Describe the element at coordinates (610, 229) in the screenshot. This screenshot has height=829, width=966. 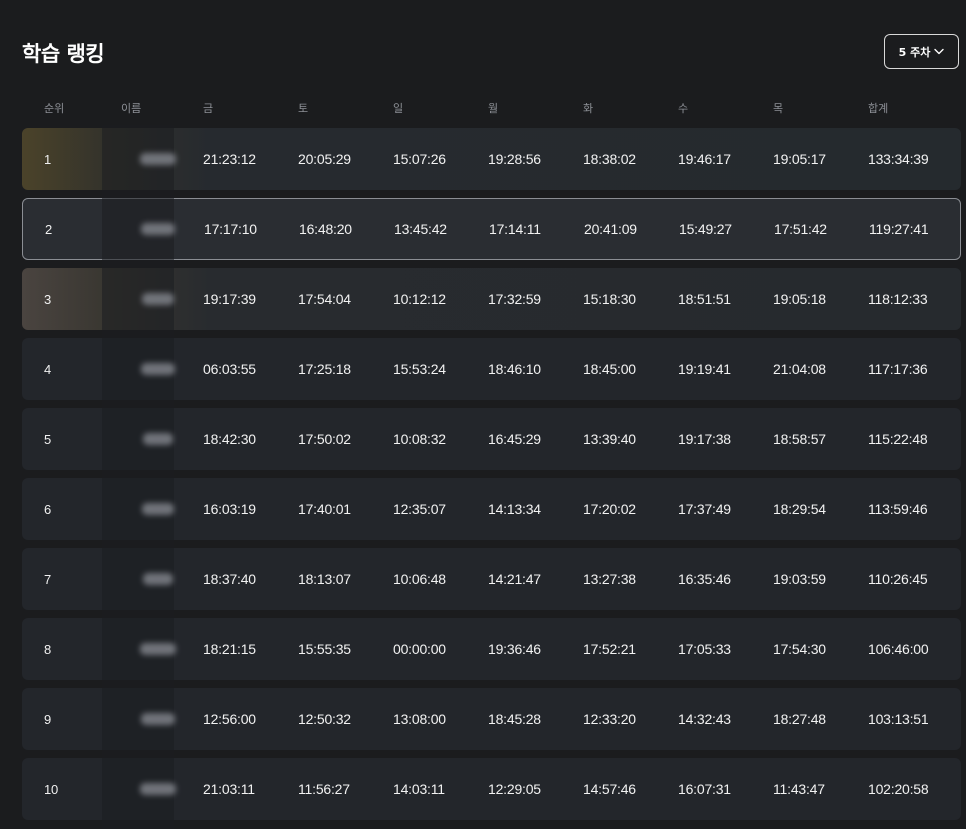
I see `day-time-cell: 20:41:09` at that location.